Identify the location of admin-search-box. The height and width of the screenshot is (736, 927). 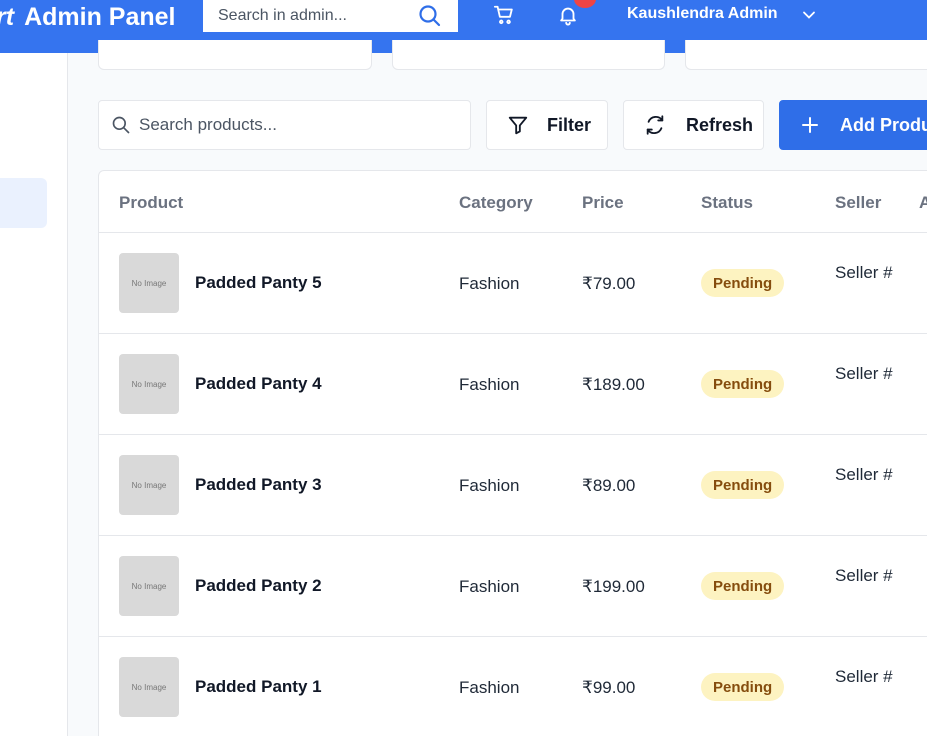
(330, 16).